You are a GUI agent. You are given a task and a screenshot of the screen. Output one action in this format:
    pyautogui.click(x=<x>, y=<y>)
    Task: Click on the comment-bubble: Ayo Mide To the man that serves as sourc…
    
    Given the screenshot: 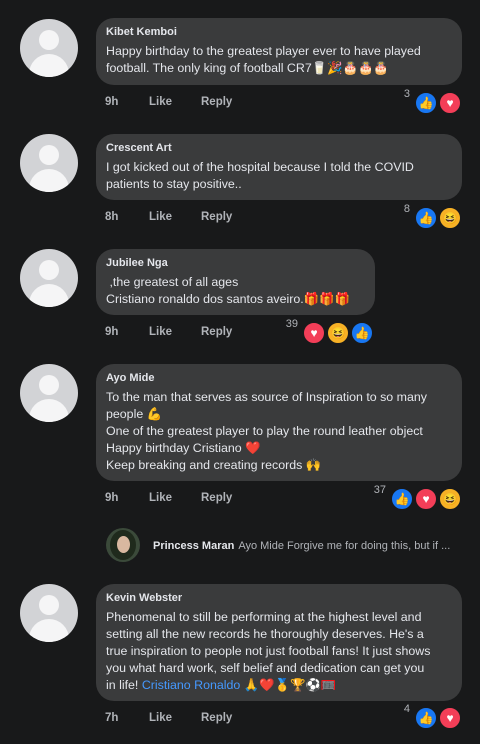 What is the action you would take?
    pyautogui.click(x=279, y=422)
    